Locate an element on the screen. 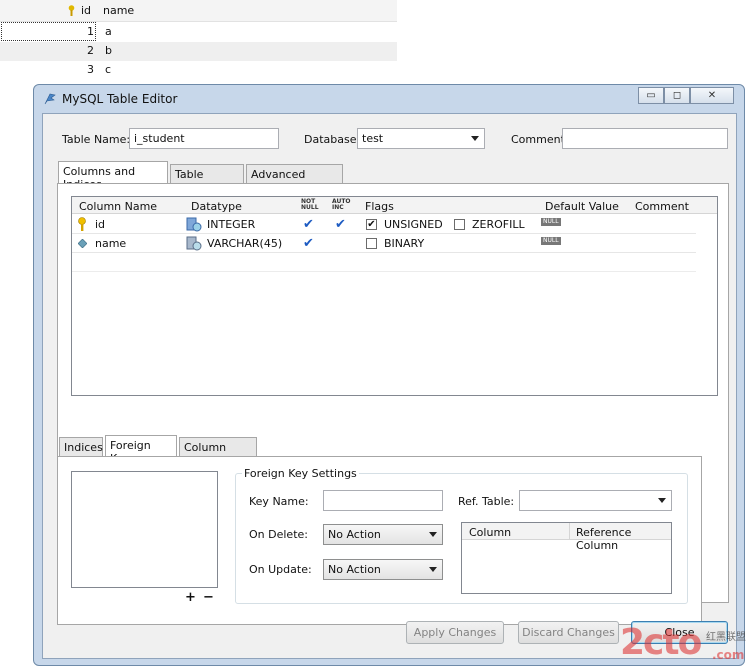  foreign-key-settings-title: Foreign Key Settings is located at coordinates (300, 473).